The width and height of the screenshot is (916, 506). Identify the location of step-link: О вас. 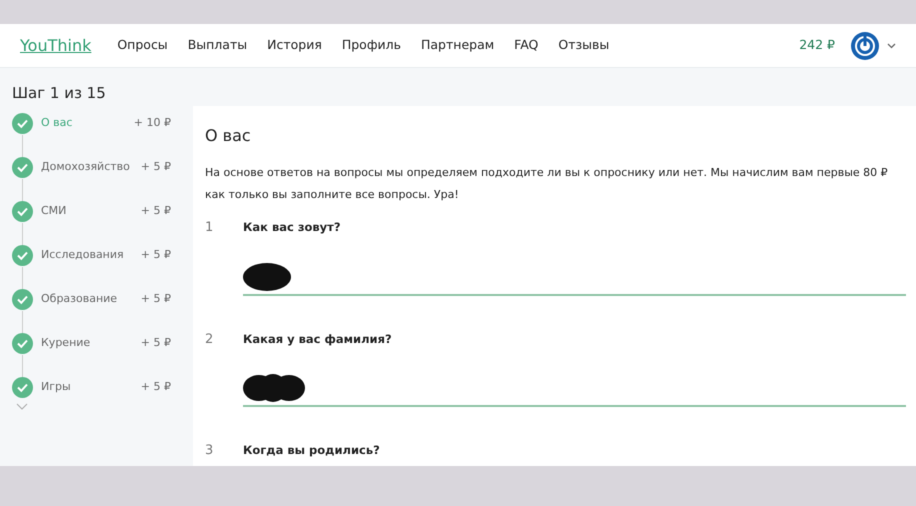
(87, 123).